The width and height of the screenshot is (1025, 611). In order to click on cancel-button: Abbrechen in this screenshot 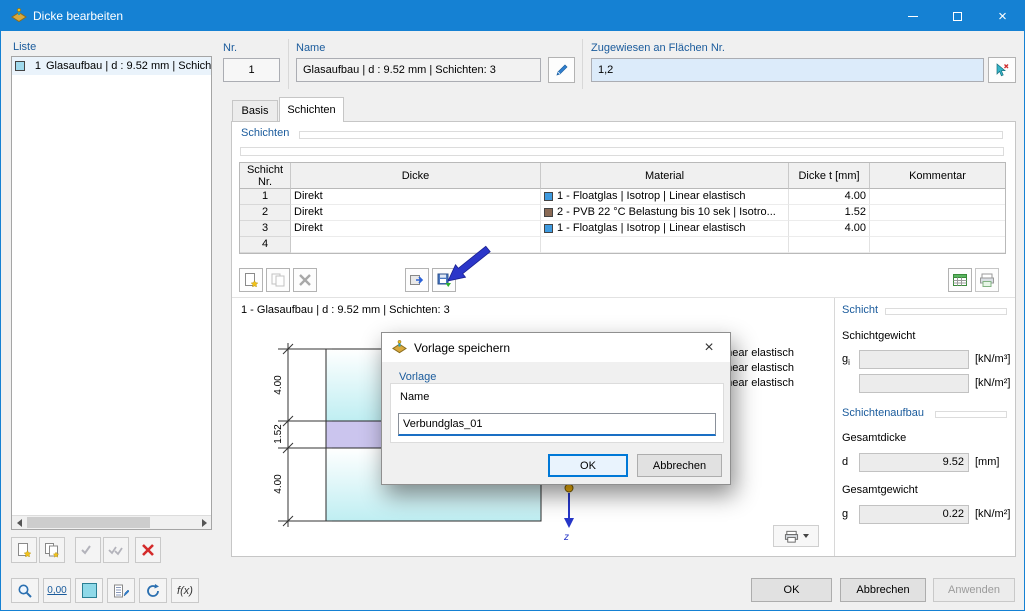, I will do `click(883, 590)`.